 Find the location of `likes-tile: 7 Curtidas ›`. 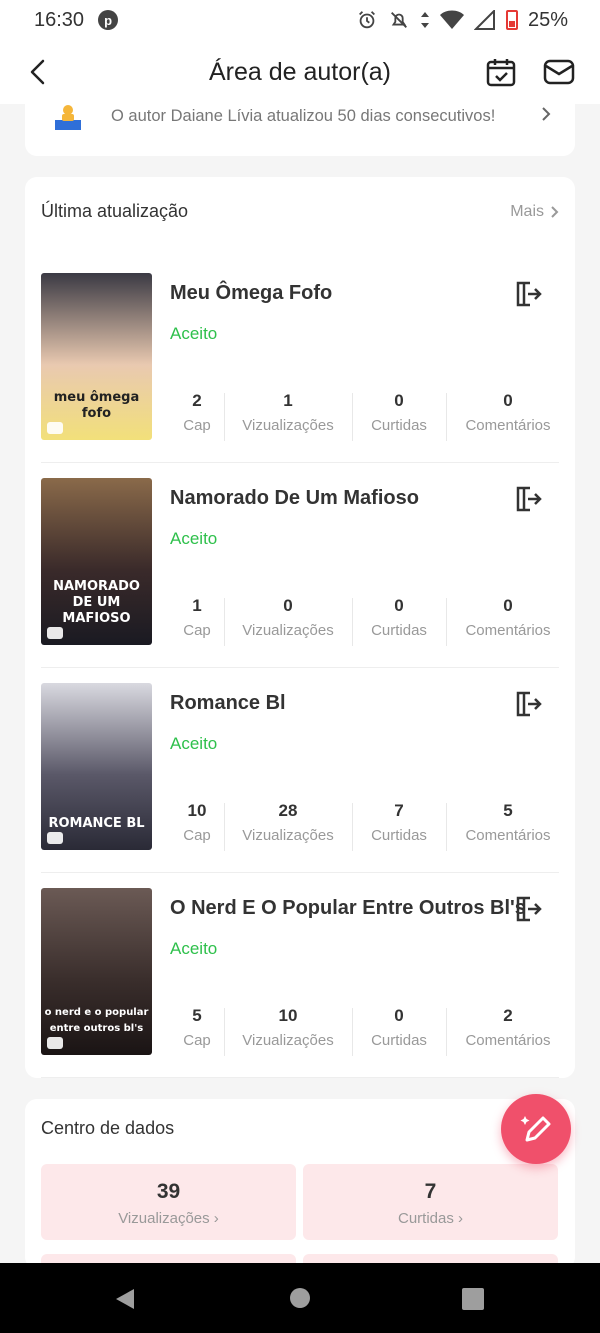

likes-tile: 7 Curtidas › is located at coordinates (430, 1202).